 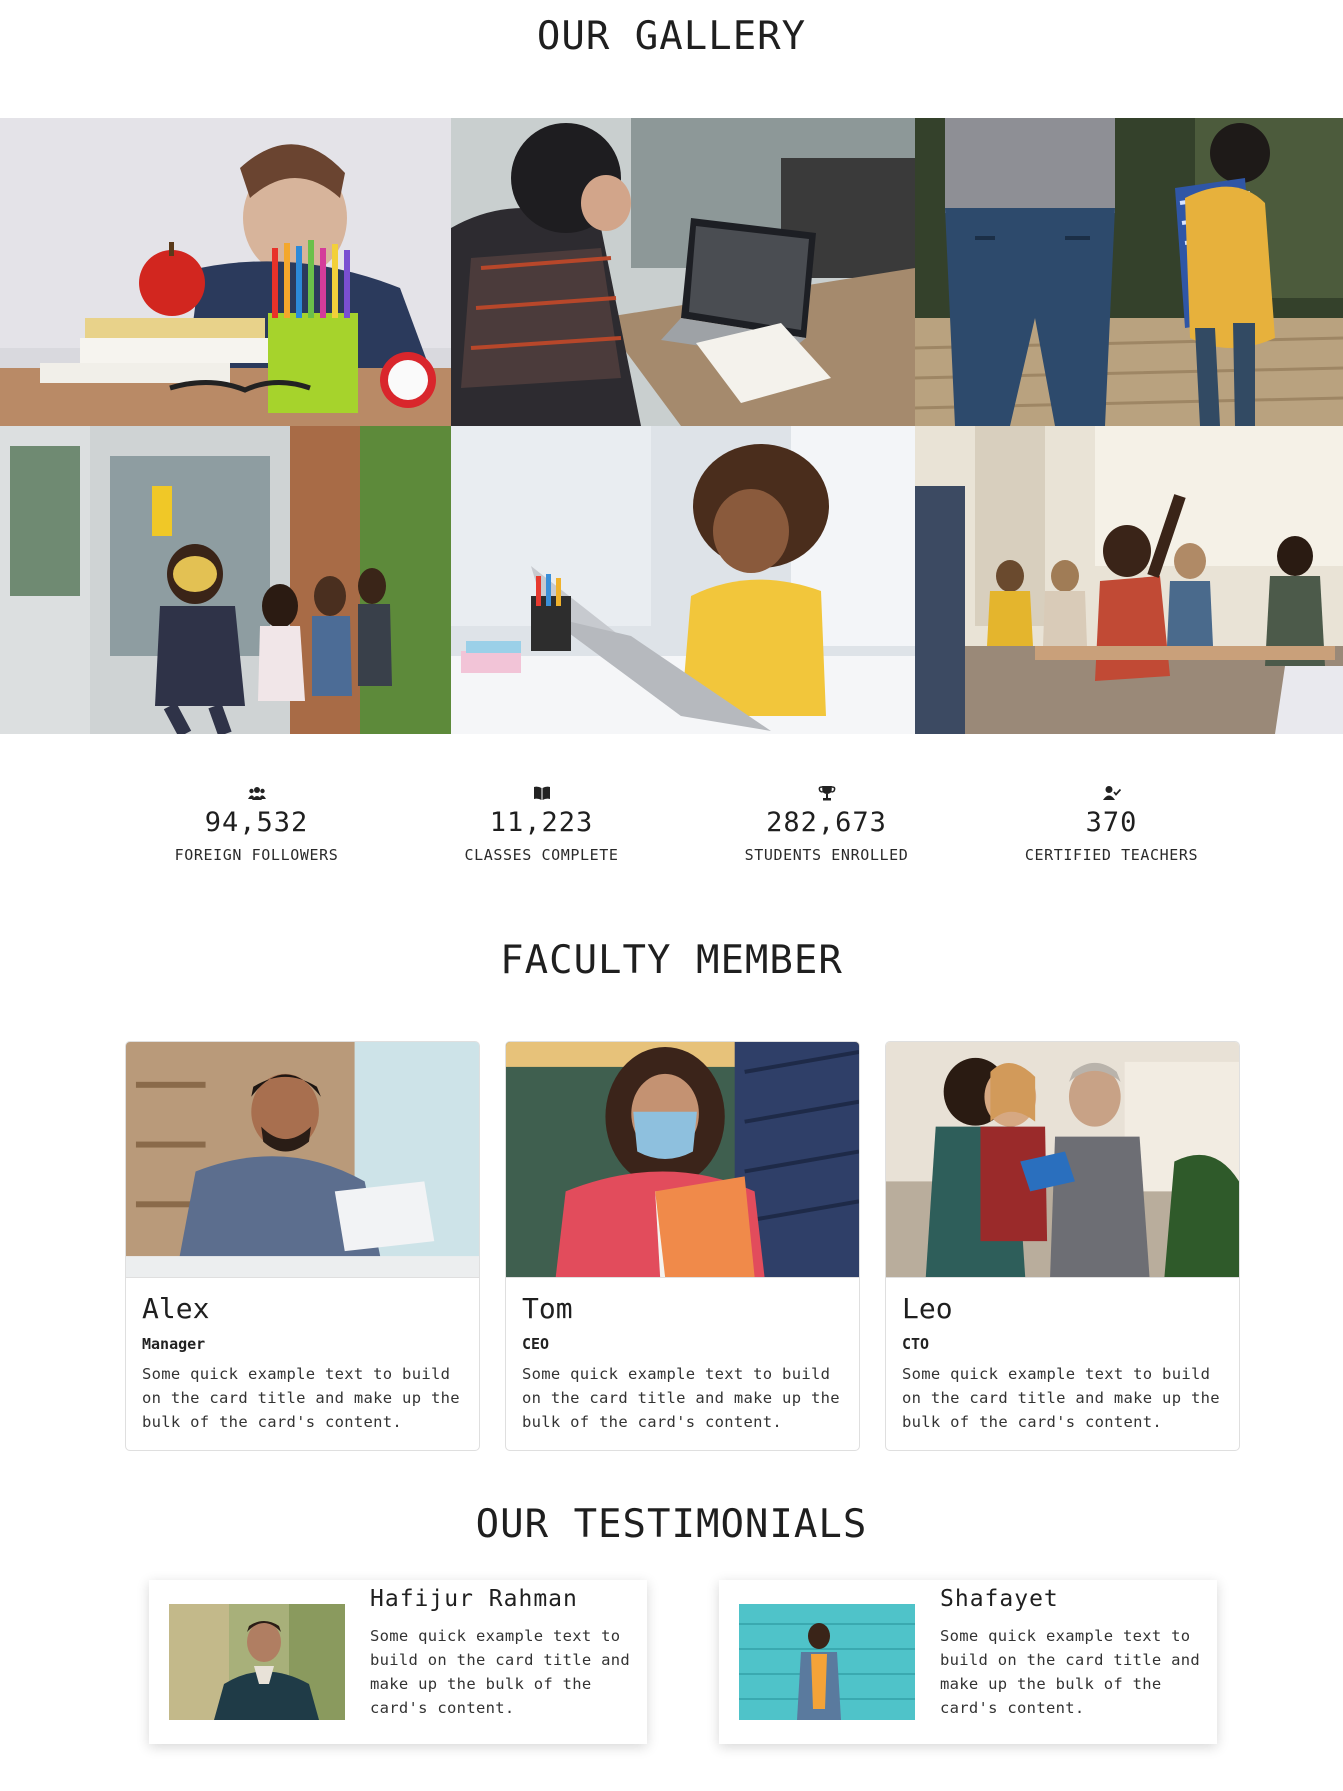 What do you see at coordinates (826, 855) in the screenshot?
I see `stat-label: STUDENTS ENROLLED` at bounding box center [826, 855].